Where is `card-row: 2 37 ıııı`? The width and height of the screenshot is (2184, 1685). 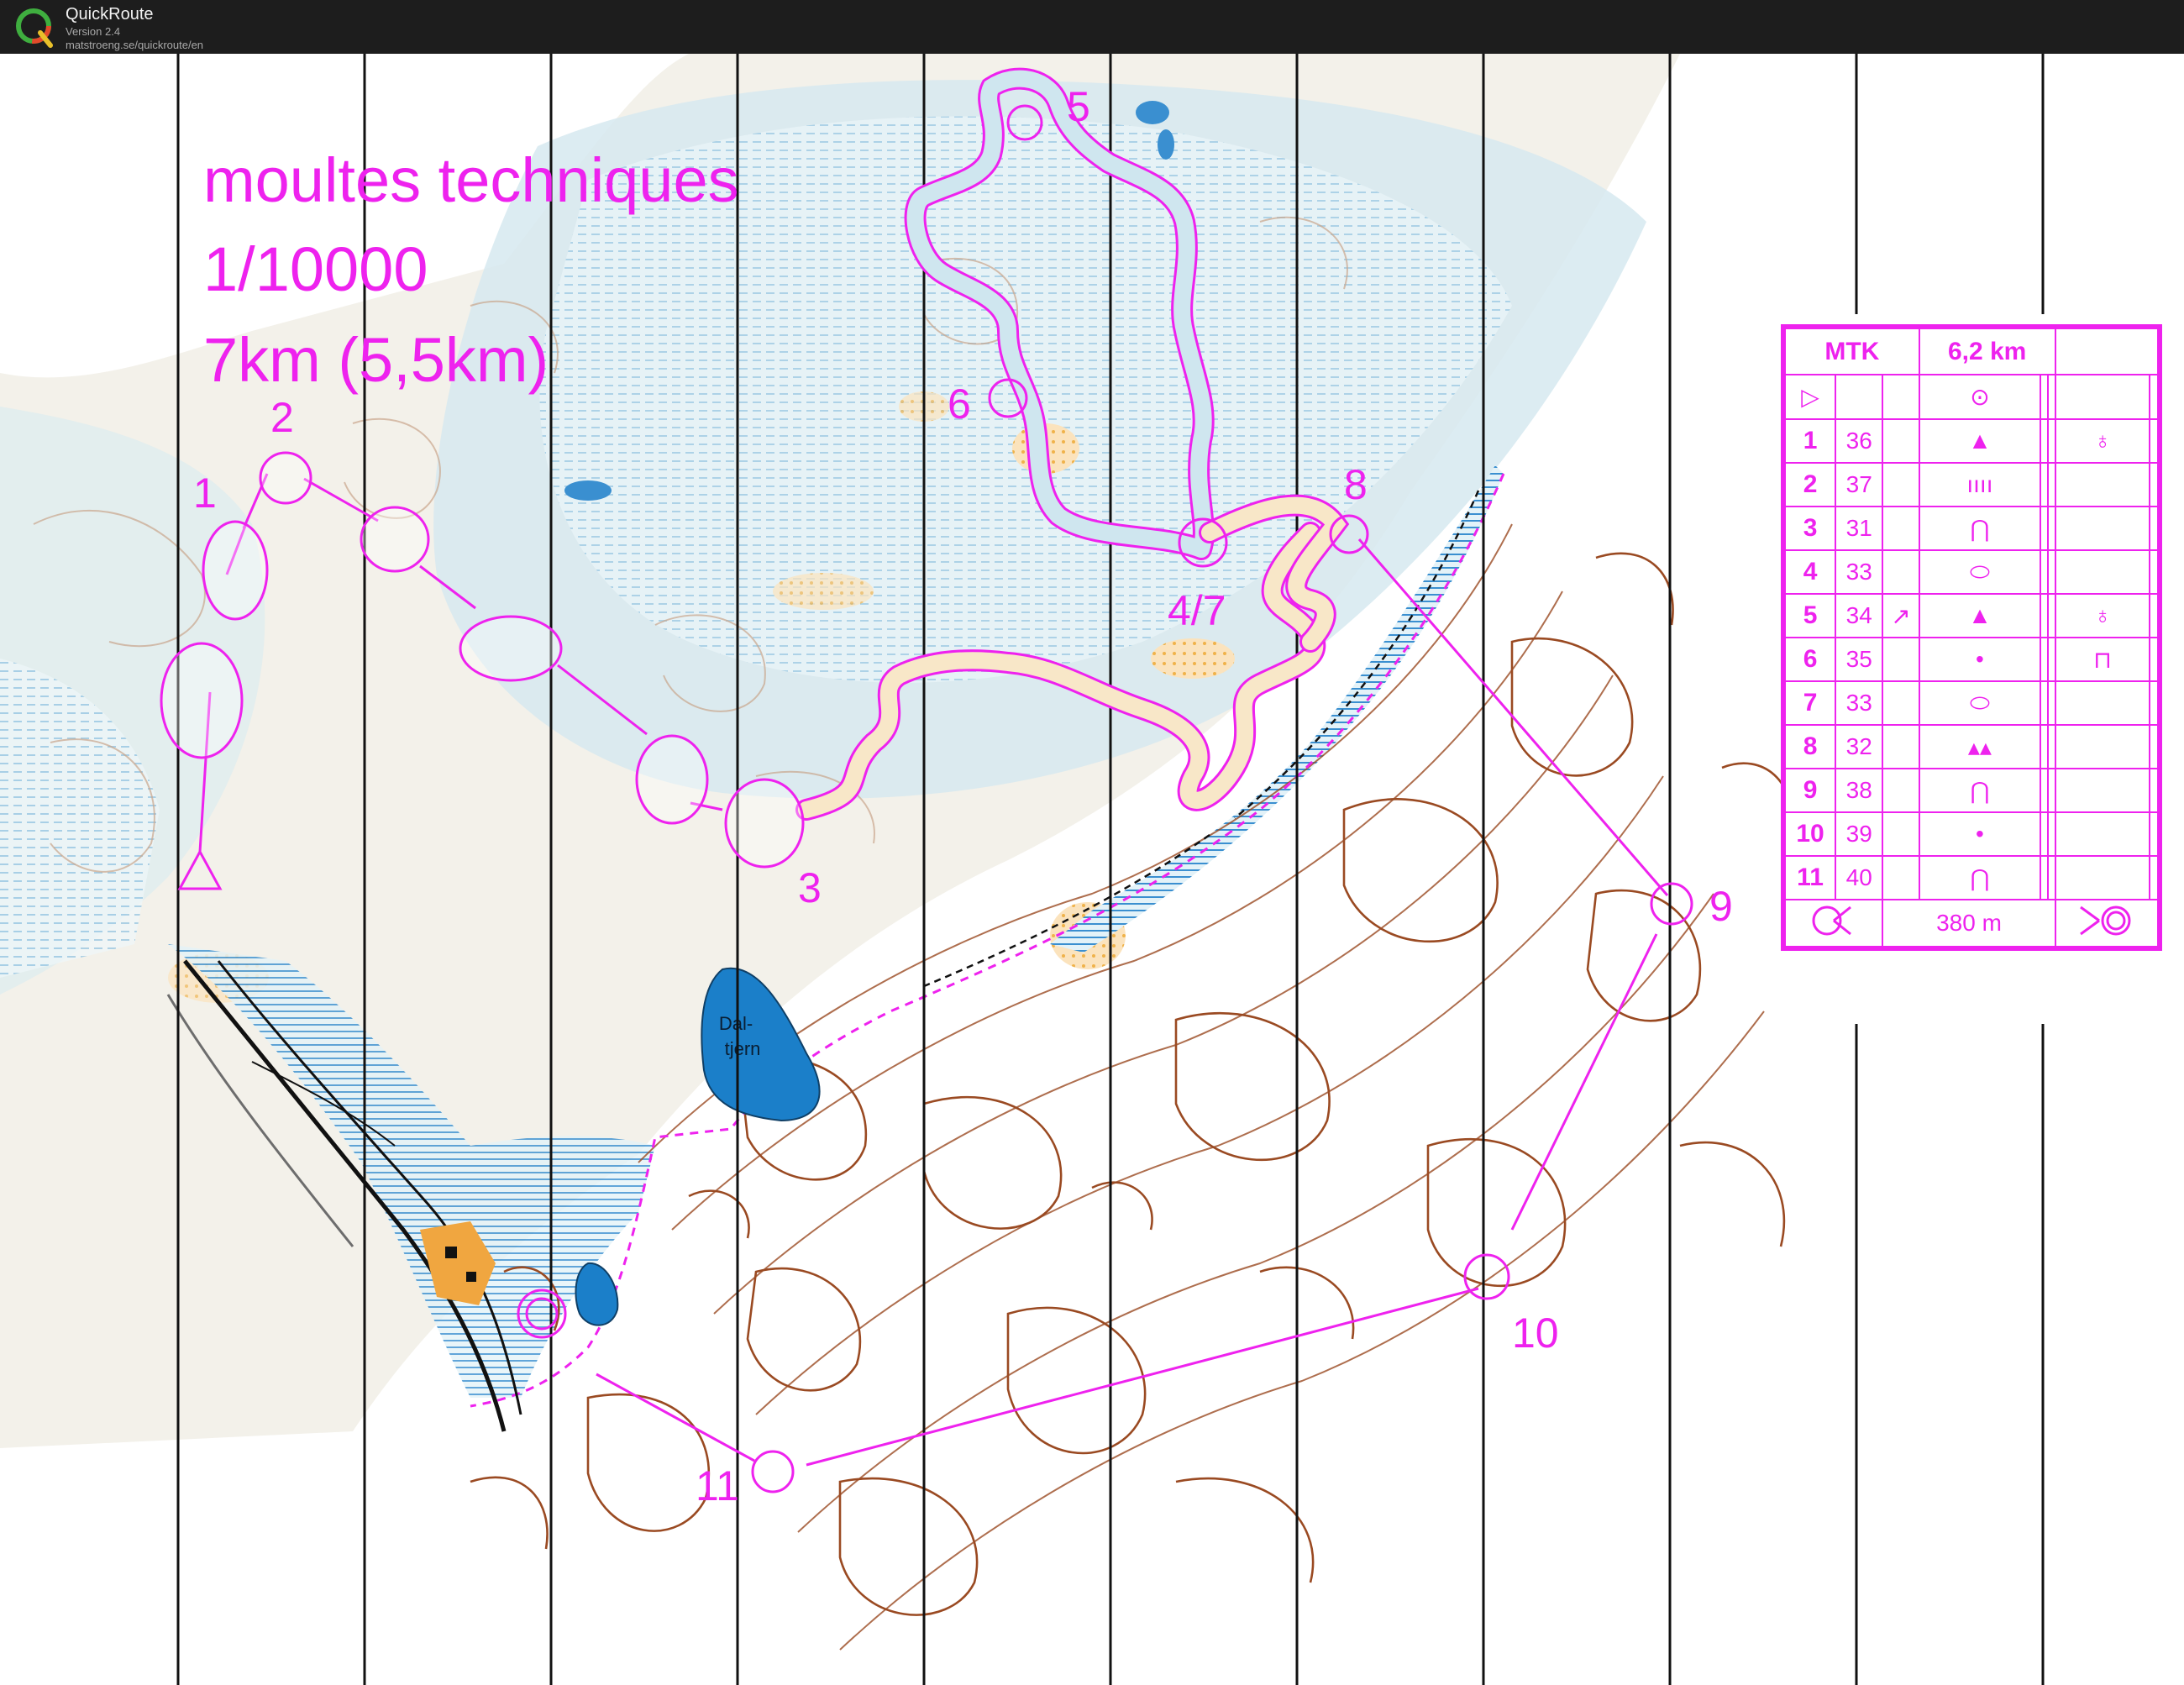 card-row: 2 37 ıııı is located at coordinates (1971, 484).